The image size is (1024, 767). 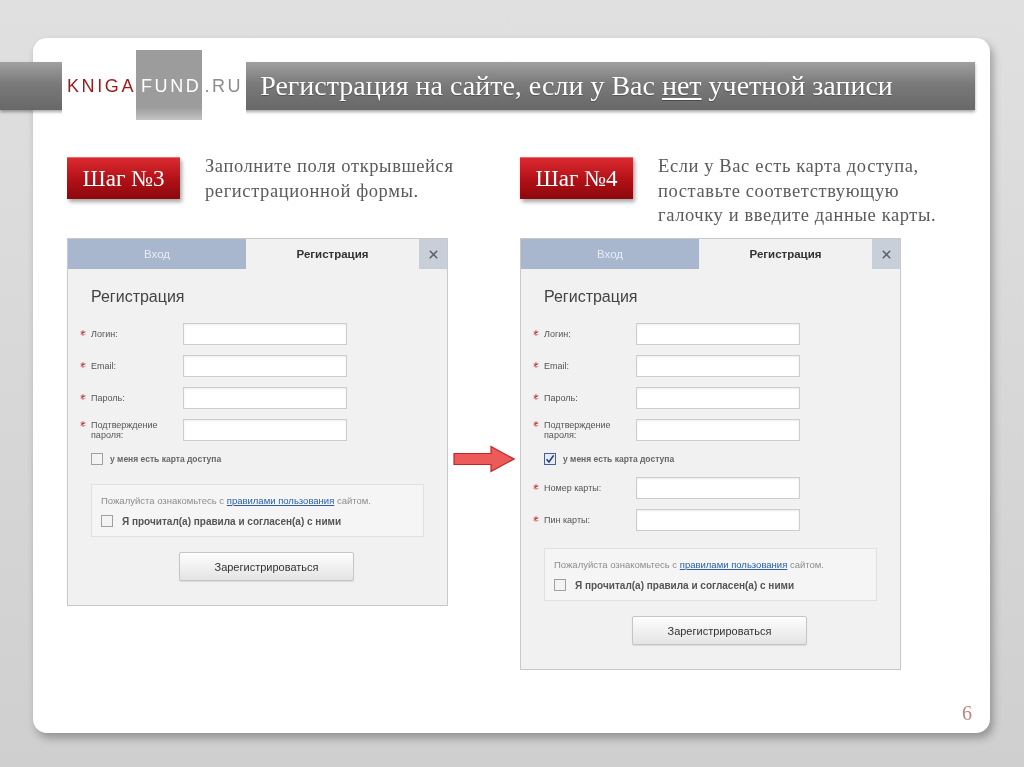 What do you see at coordinates (329, 179) in the screenshot?
I see `instruction-text: Заполните поля открывшейся регистрационной формы.` at bounding box center [329, 179].